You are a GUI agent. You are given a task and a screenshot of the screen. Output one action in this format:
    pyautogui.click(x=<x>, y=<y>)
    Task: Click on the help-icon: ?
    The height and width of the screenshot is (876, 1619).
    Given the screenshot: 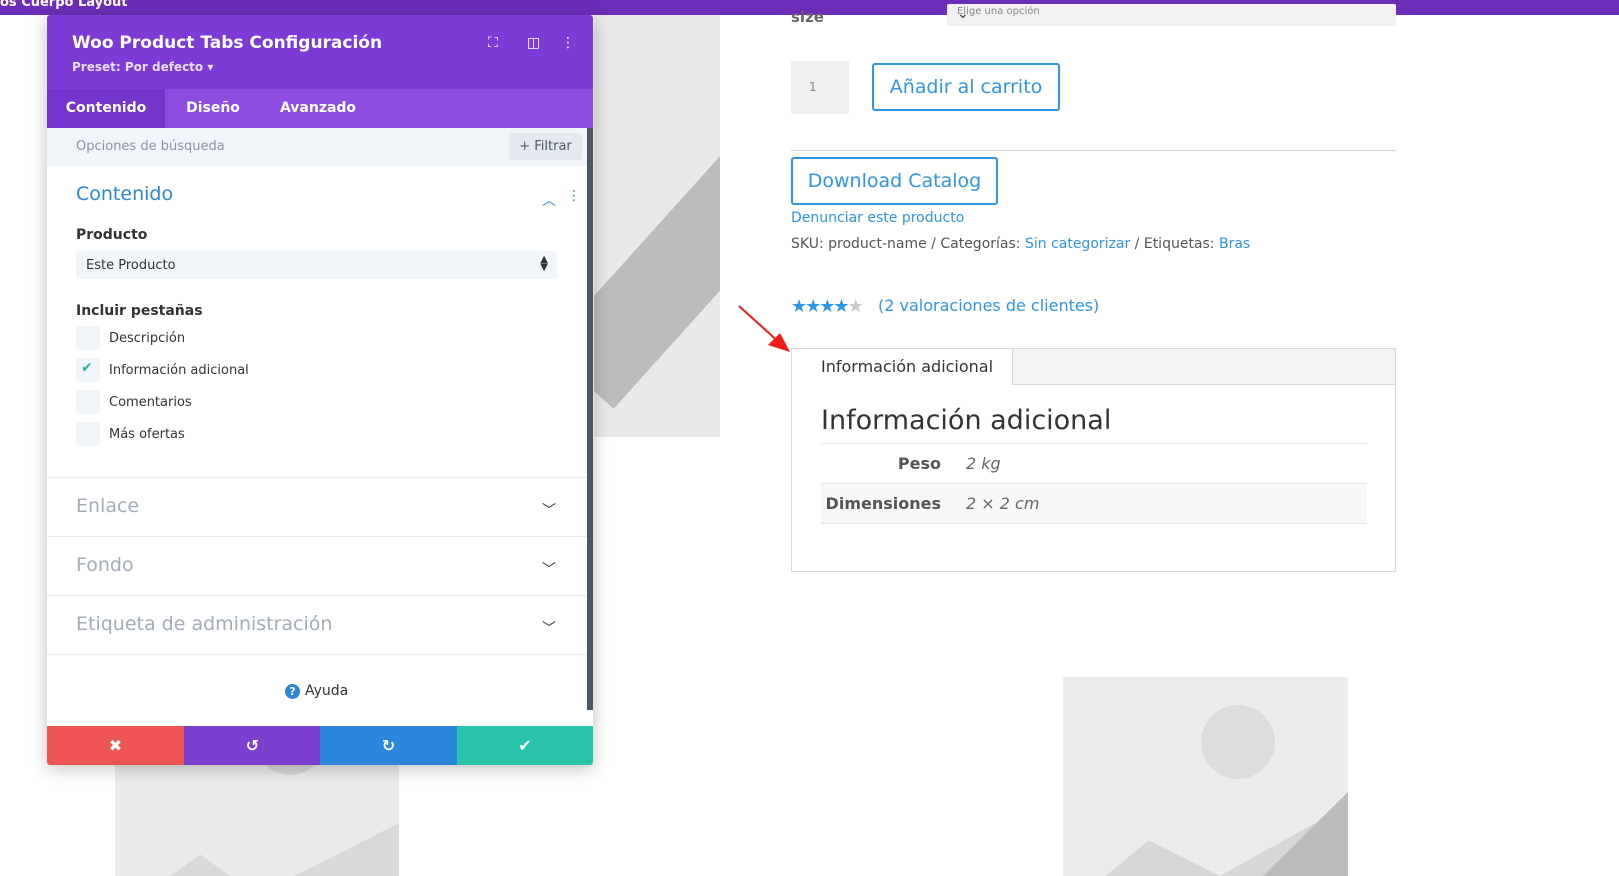 What is the action you would take?
    pyautogui.click(x=292, y=691)
    